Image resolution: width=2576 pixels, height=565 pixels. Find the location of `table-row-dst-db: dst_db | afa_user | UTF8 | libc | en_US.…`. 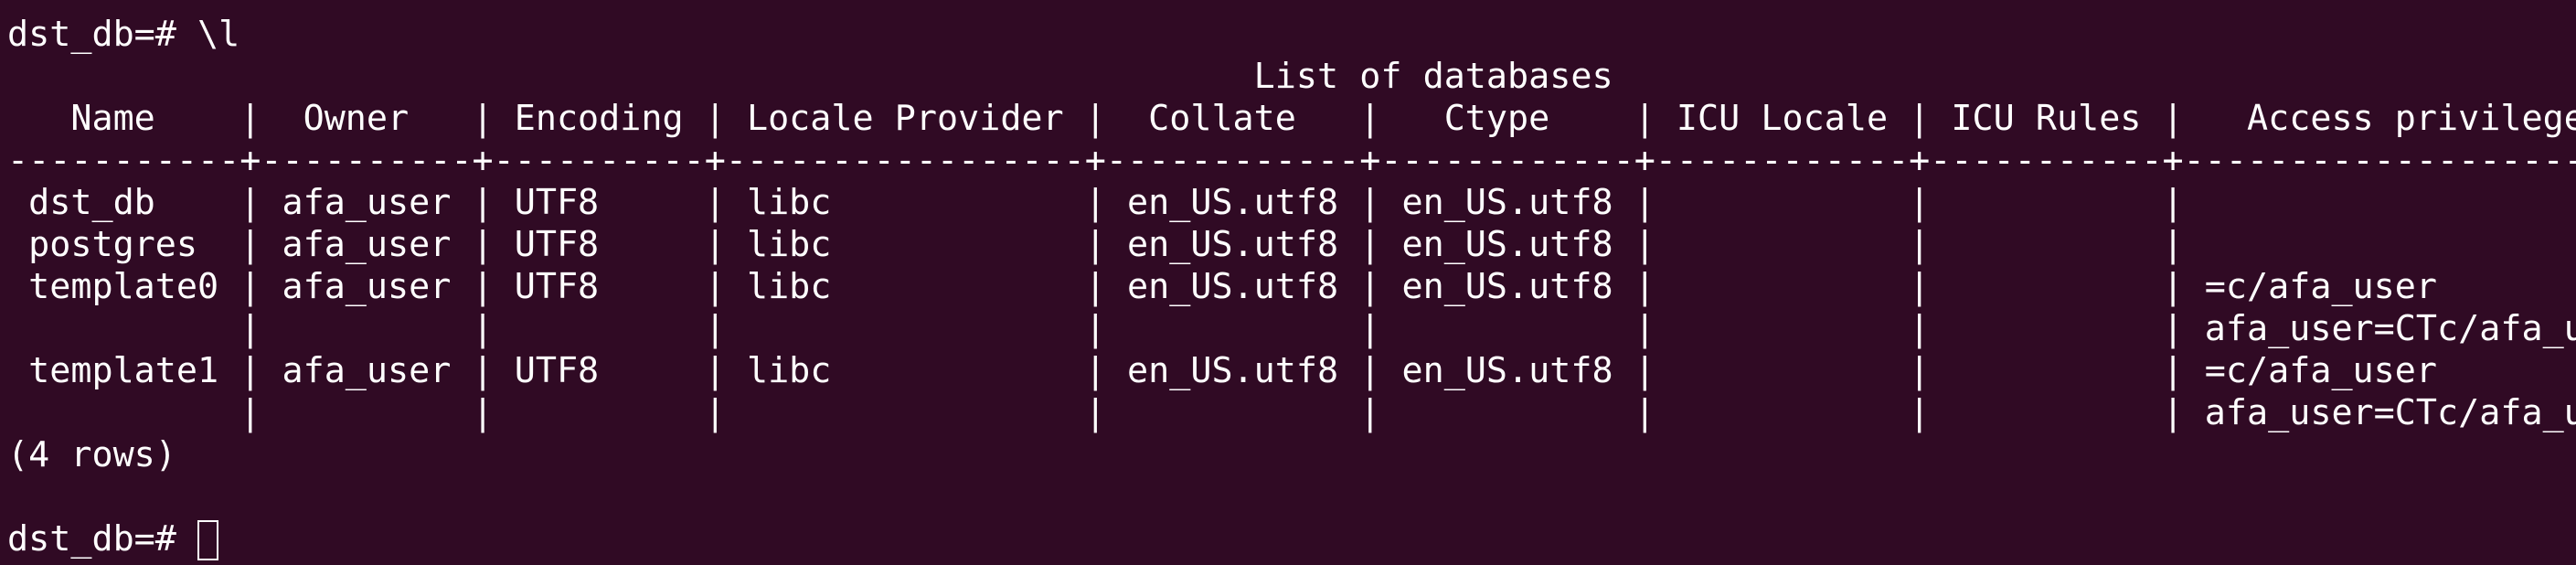

table-row-dst-db: dst_db | afa_user | UTF8 | libc | en_US.… is located at coordinates (1106, 202).